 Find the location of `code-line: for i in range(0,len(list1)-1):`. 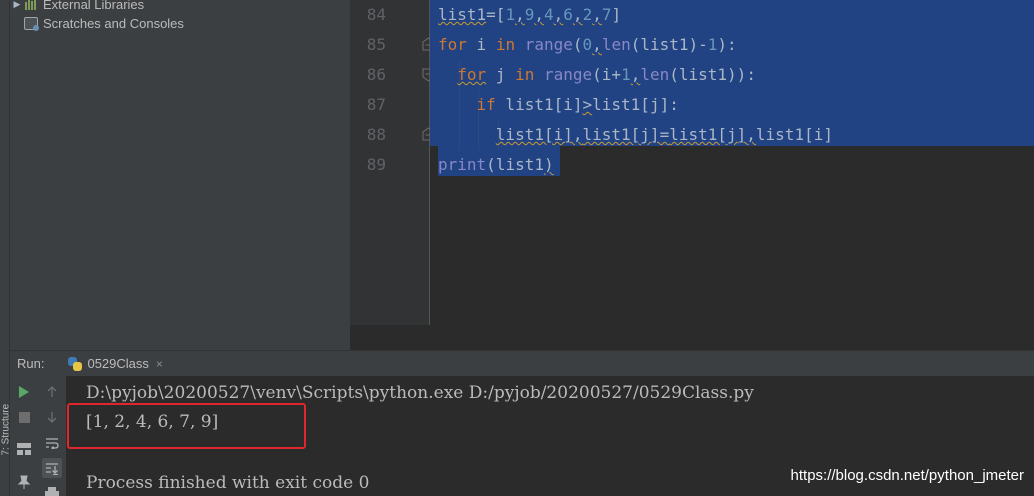

code-line: for i in range(0,len(list1)-1): is located at coordinates (587, 45).